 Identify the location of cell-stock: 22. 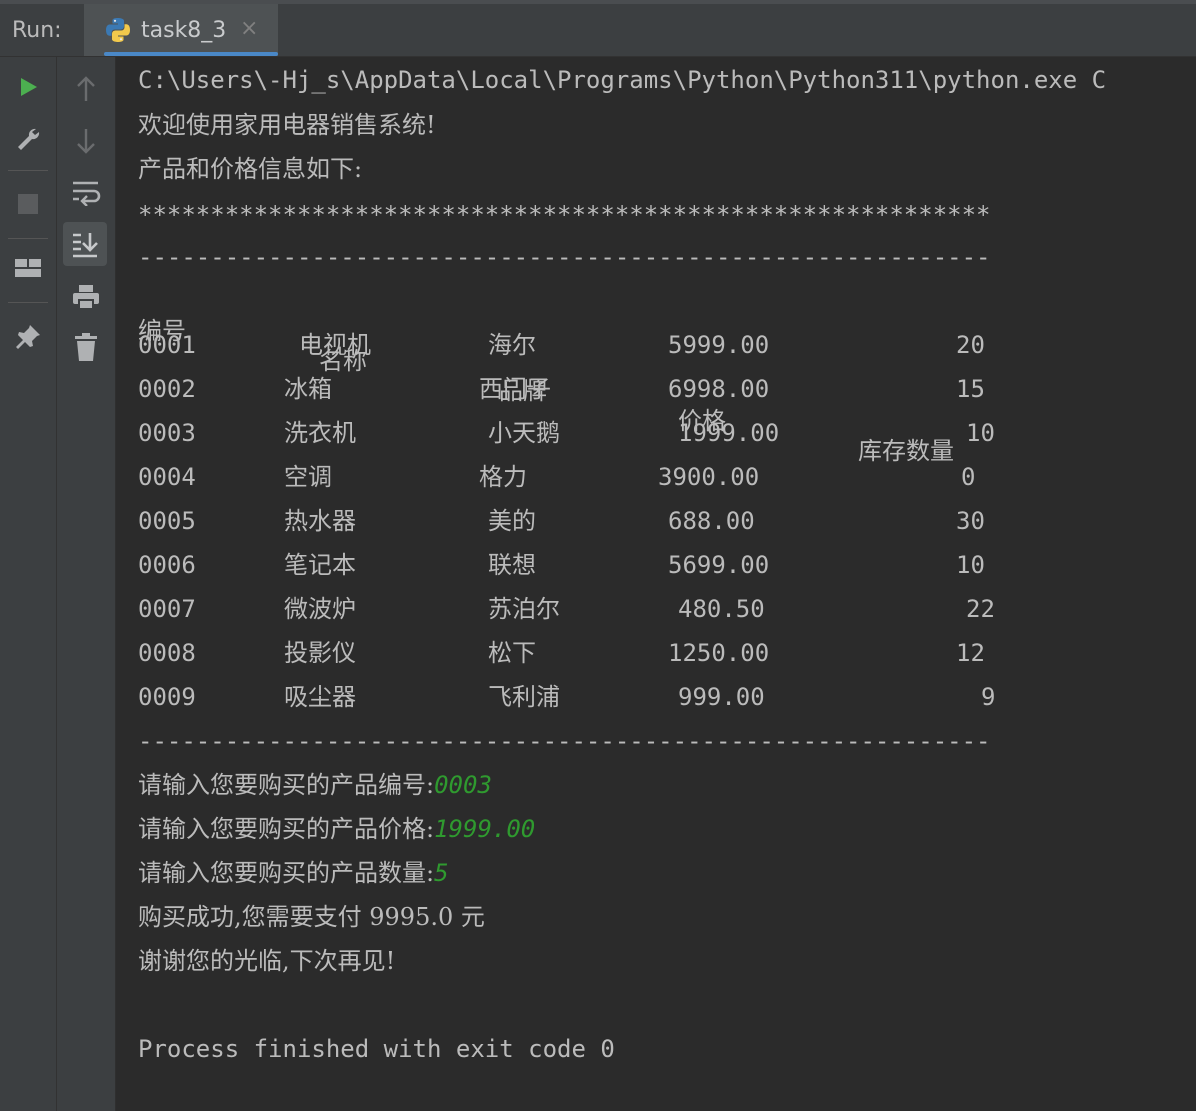
(980, 609).